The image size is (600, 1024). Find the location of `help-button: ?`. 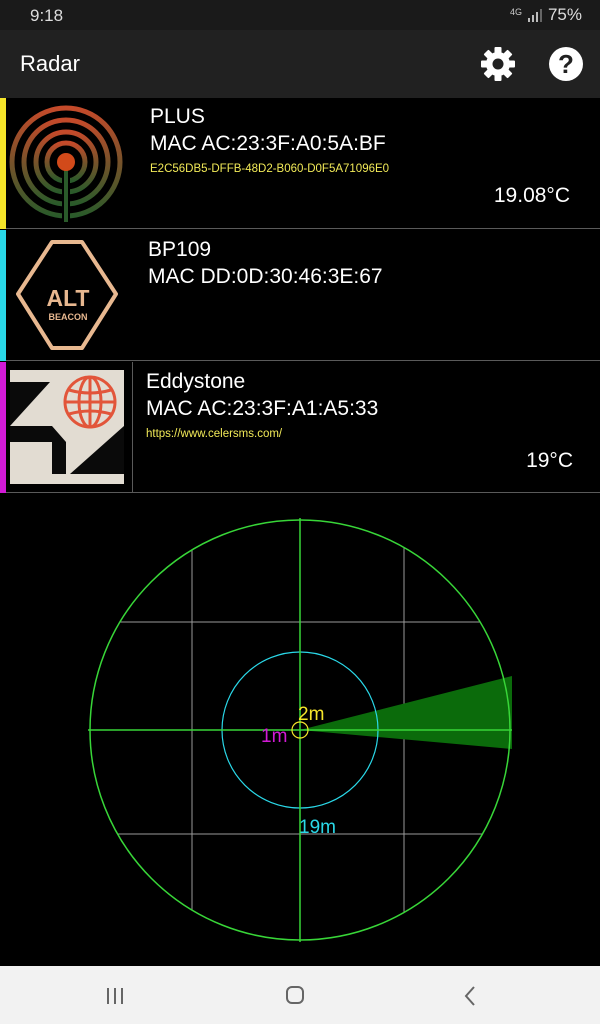

help-button: ? is located at coordinates (566, 64).